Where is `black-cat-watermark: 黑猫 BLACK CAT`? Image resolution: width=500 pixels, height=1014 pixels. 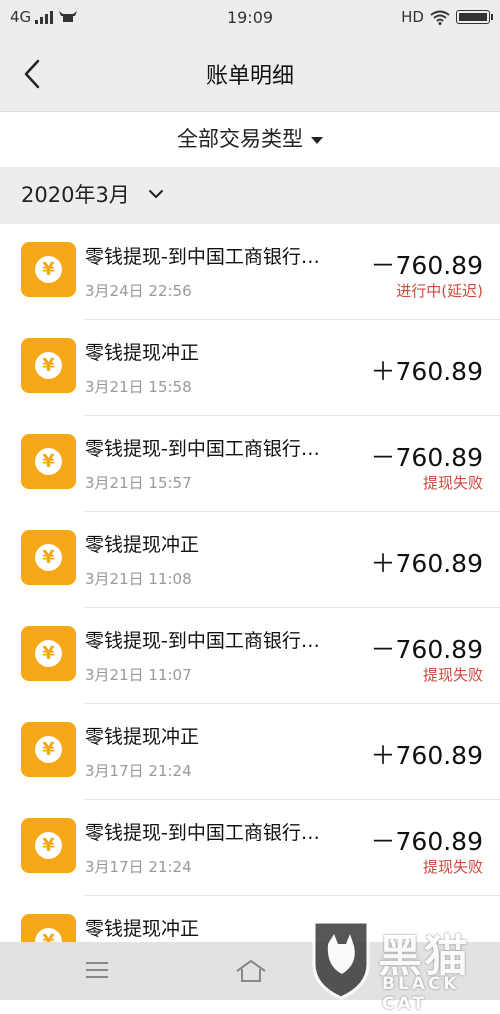 black-cat-watermark: 黑猫 BLACK CAT is located at coordinates (404, 966).